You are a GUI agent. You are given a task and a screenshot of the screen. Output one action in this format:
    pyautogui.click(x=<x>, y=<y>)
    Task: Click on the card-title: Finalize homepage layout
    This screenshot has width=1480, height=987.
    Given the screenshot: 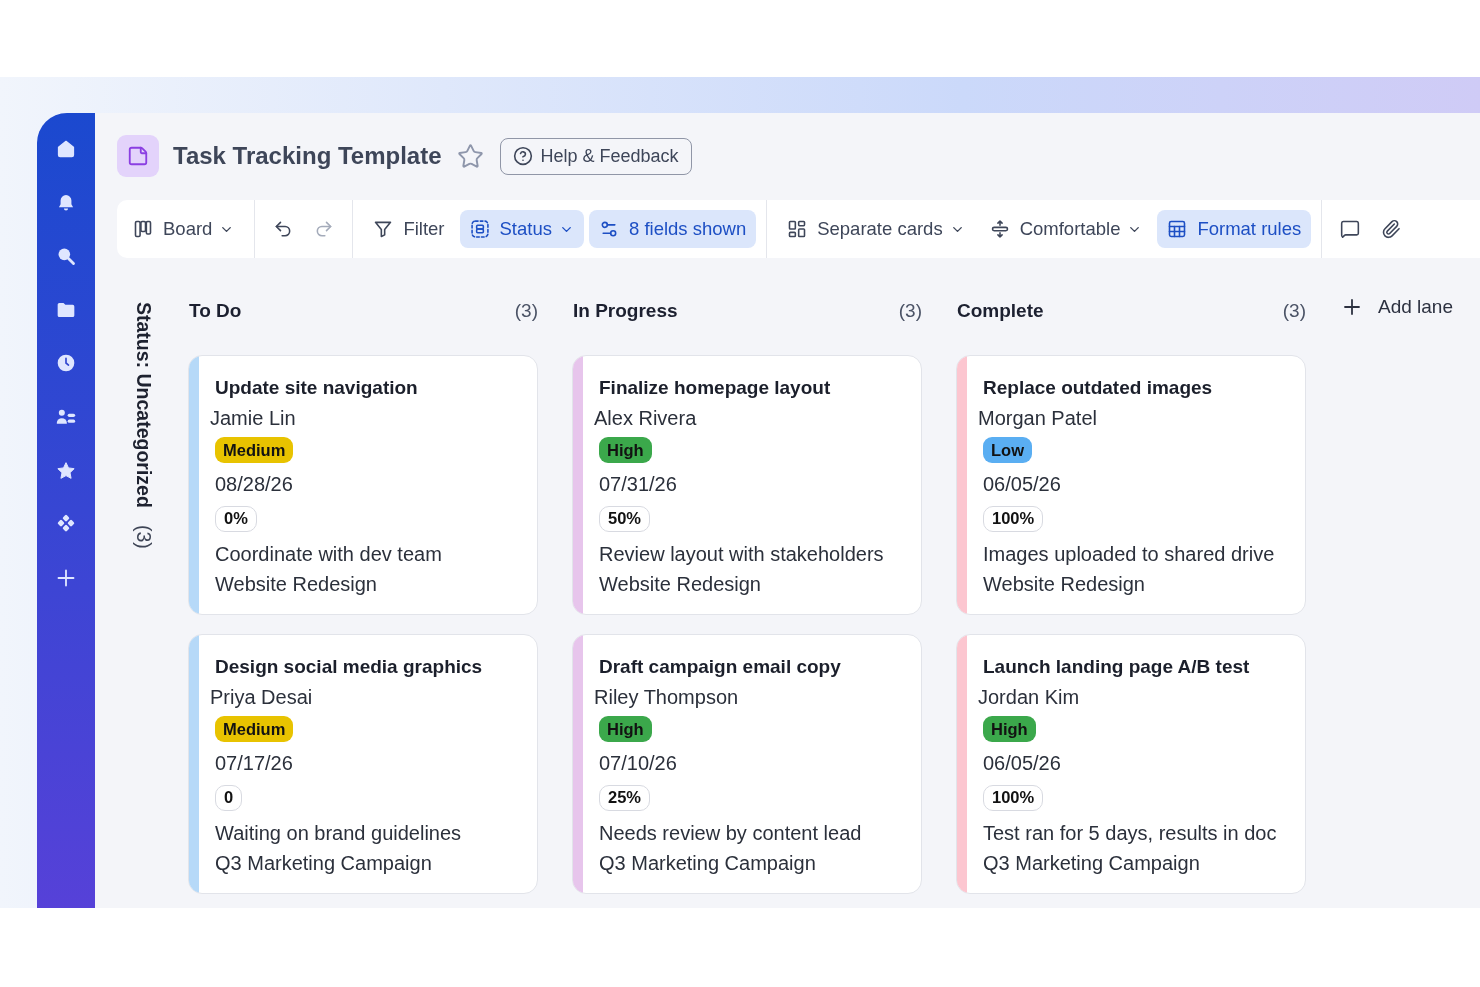 What is the action you would take?
    pyautogui.click(x=715, y=388)
    